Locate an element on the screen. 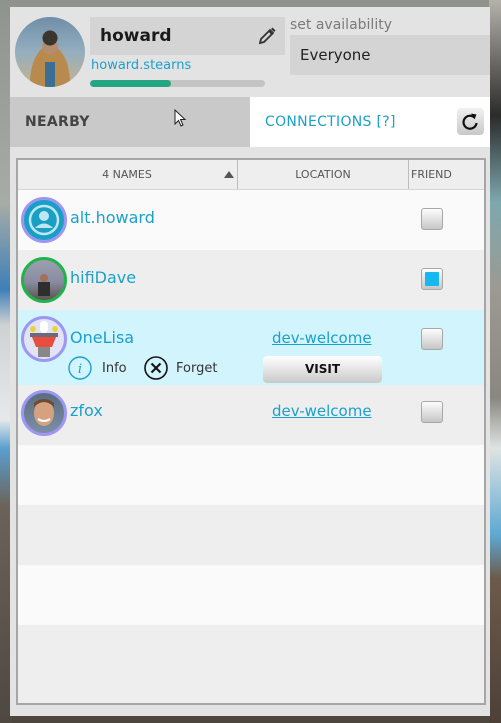  default-user-icon is located at coordinates (44, 220).